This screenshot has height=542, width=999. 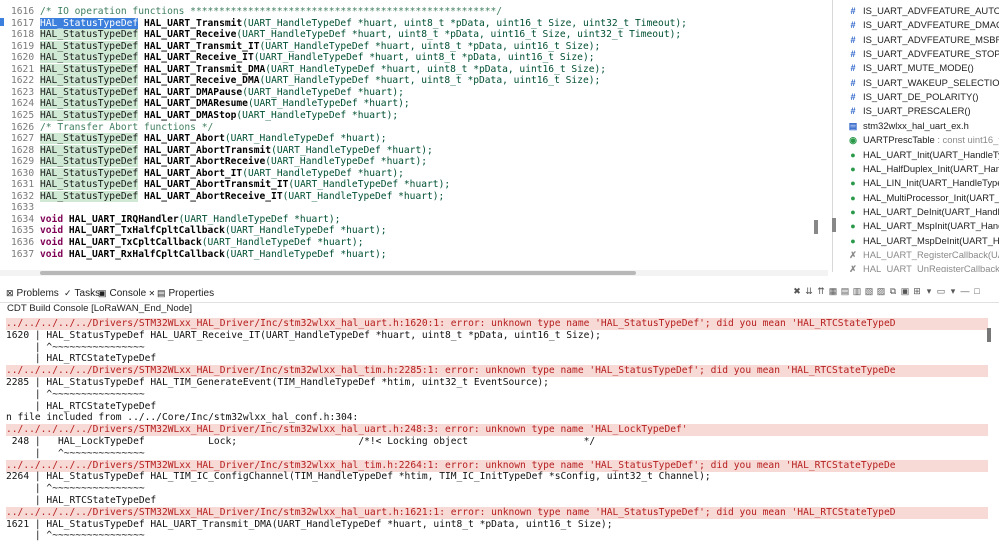 I want to click on line-number: 1625, so click(x=23, y=115).